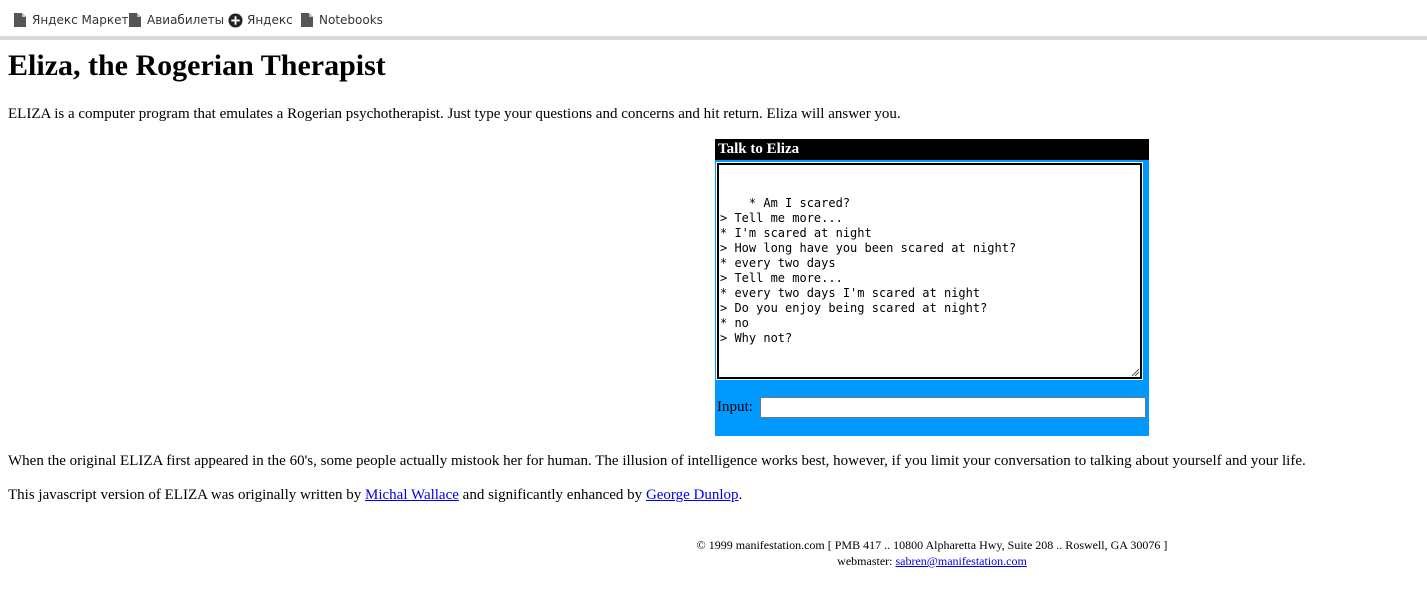 The height and width of the screenshot is (610, 1427). I want to click on bookmark-label: Яндекс, so click(270, 20).